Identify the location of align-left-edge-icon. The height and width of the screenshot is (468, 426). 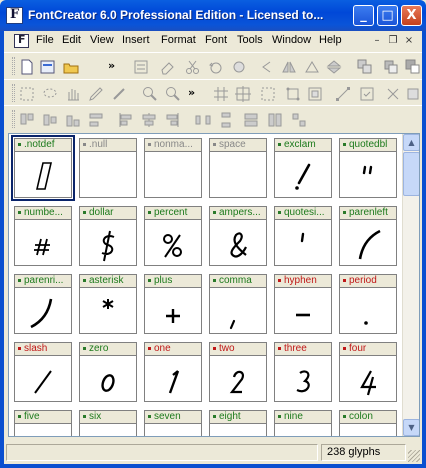
(126, 120).